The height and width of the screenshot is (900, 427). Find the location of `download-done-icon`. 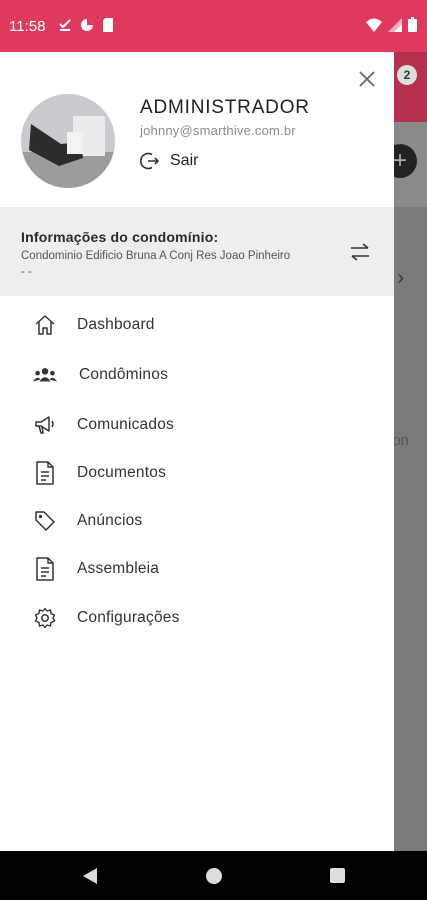

download-done-icon is located at coordinates (65, 27).